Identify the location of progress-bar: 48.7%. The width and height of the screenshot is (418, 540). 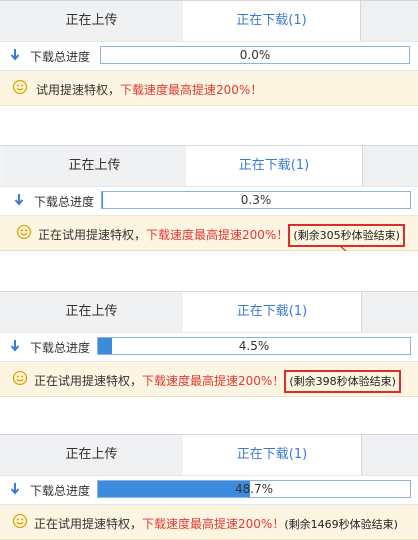
(254, 489).